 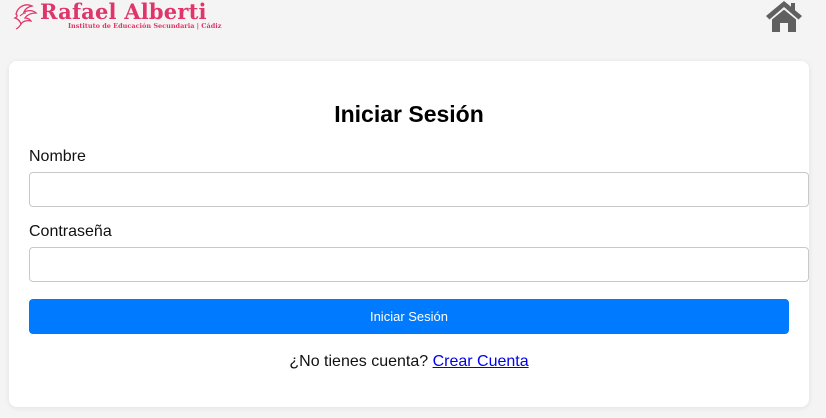 I want to click on name-input, so click(x=419, y=189).